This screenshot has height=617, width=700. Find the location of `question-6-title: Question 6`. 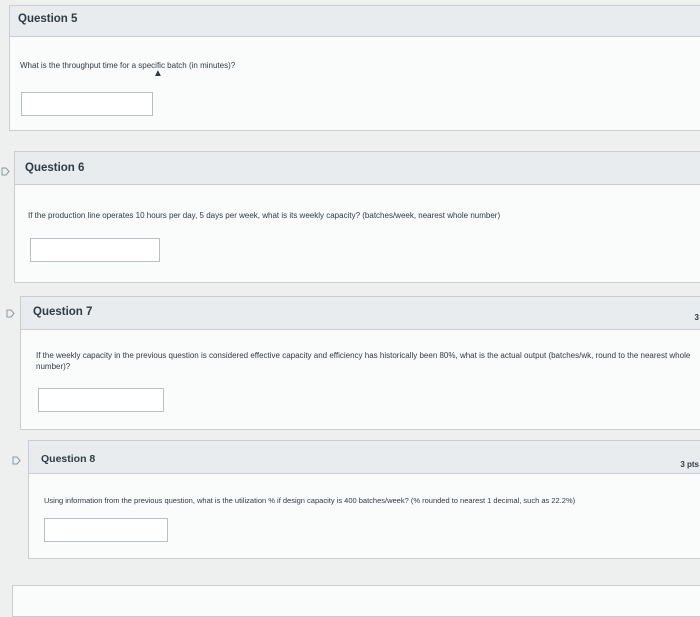

question-6-title: Question 6 is located at coordinates (55, 168).